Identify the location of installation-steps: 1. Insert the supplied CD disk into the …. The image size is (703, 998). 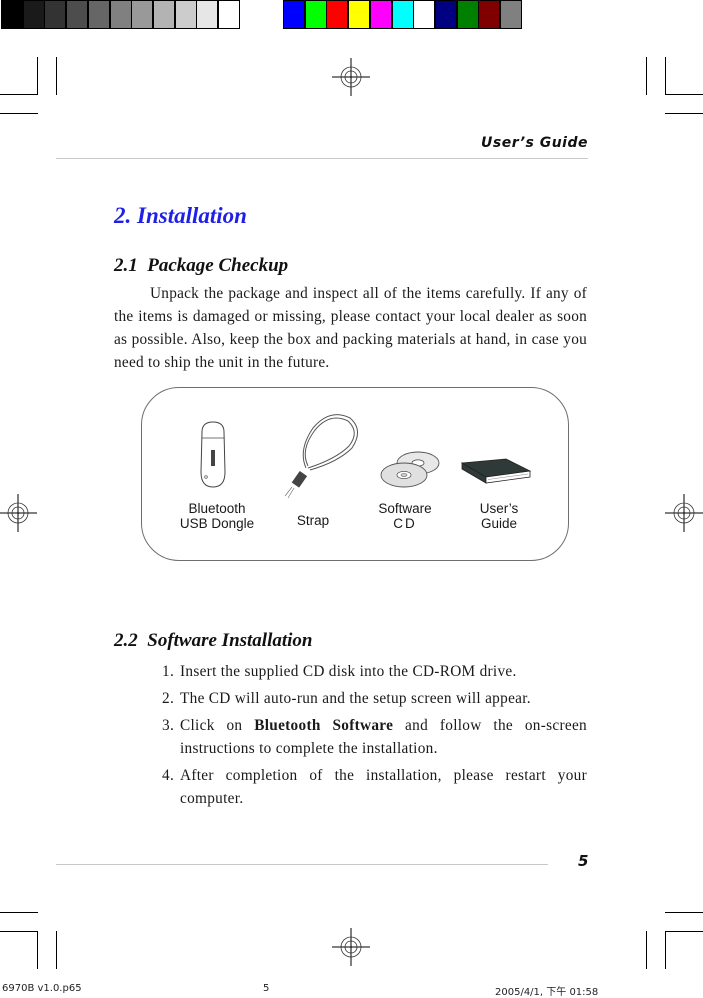
(374, 735).